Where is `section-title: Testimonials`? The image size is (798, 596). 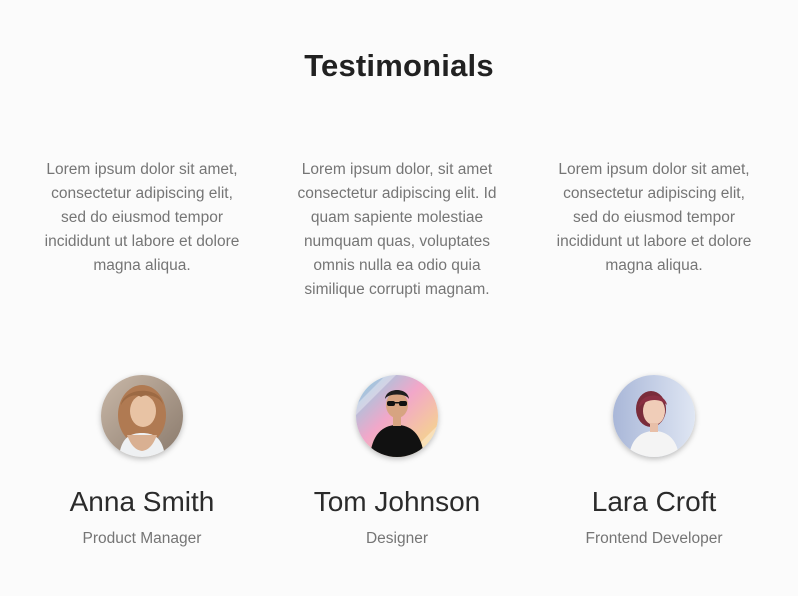 section-title: Testimonials is located at coordinates (399, 65).